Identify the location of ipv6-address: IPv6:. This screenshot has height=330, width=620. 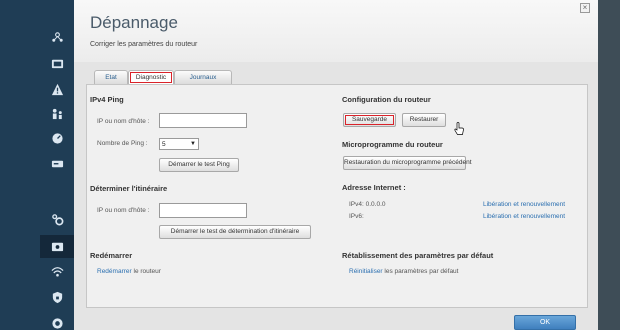
(356, 216).